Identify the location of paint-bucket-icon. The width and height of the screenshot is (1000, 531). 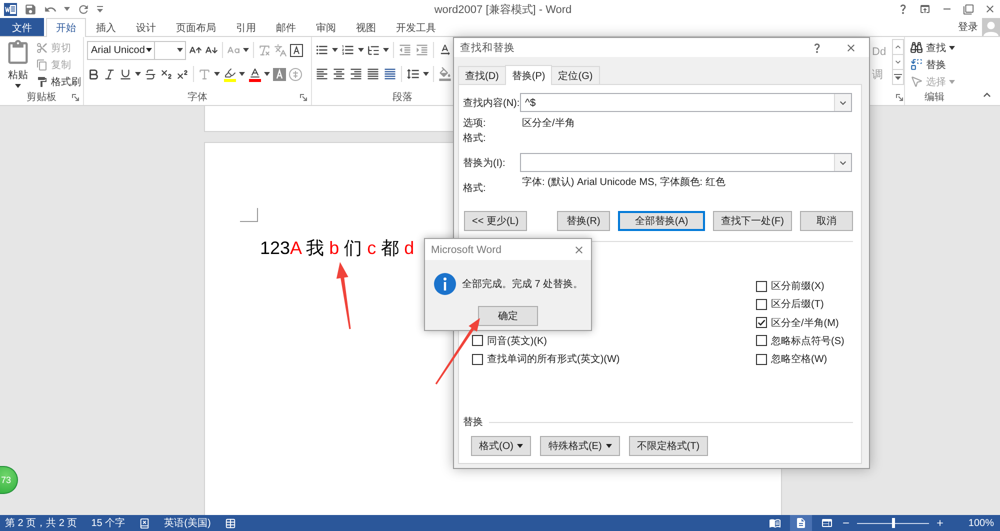
(445, 74).